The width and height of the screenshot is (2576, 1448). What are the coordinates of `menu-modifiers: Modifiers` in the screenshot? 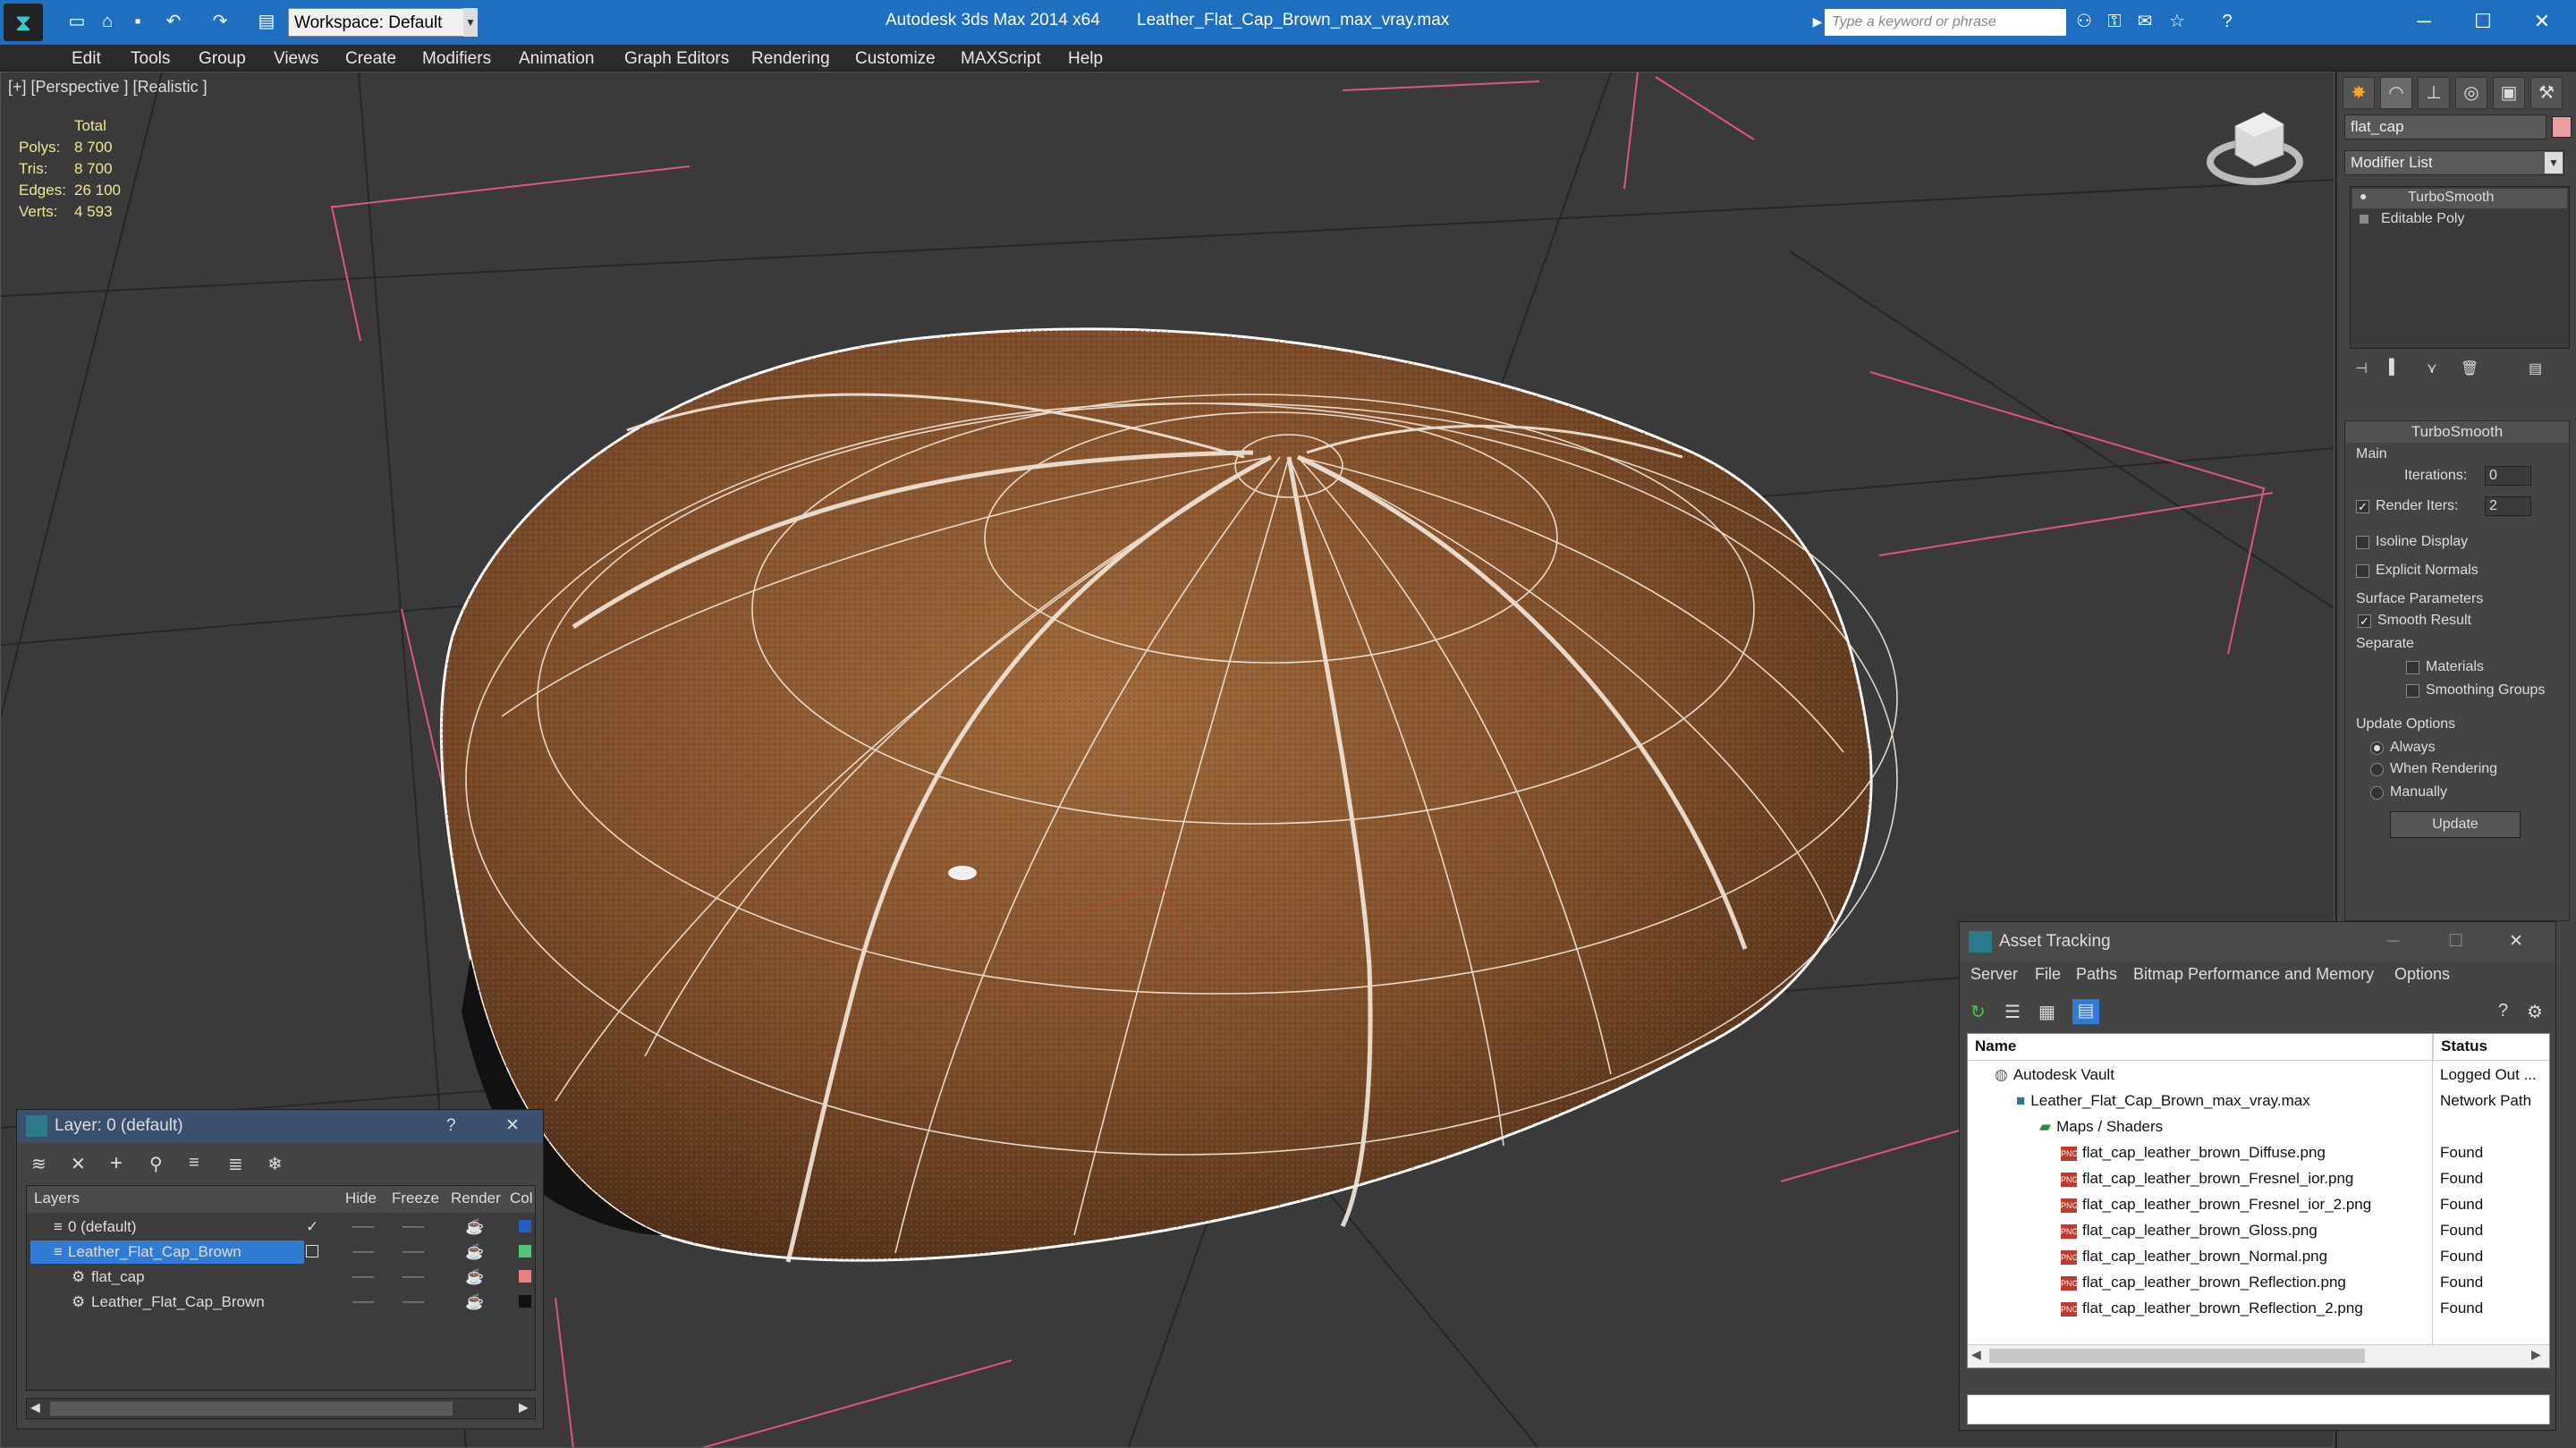 It's located at (456, 59).